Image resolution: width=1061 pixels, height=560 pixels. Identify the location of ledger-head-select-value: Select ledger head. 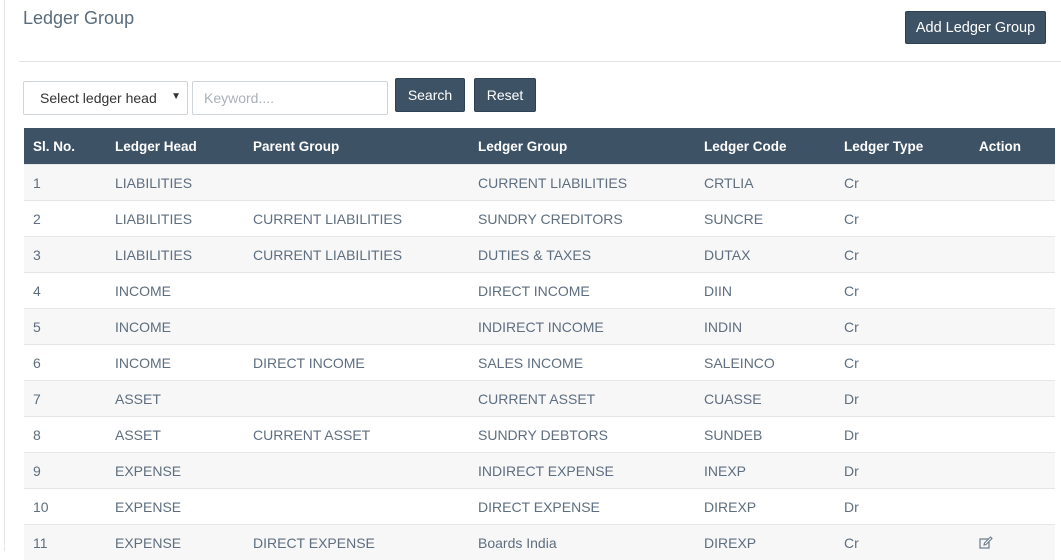
(98, 98).